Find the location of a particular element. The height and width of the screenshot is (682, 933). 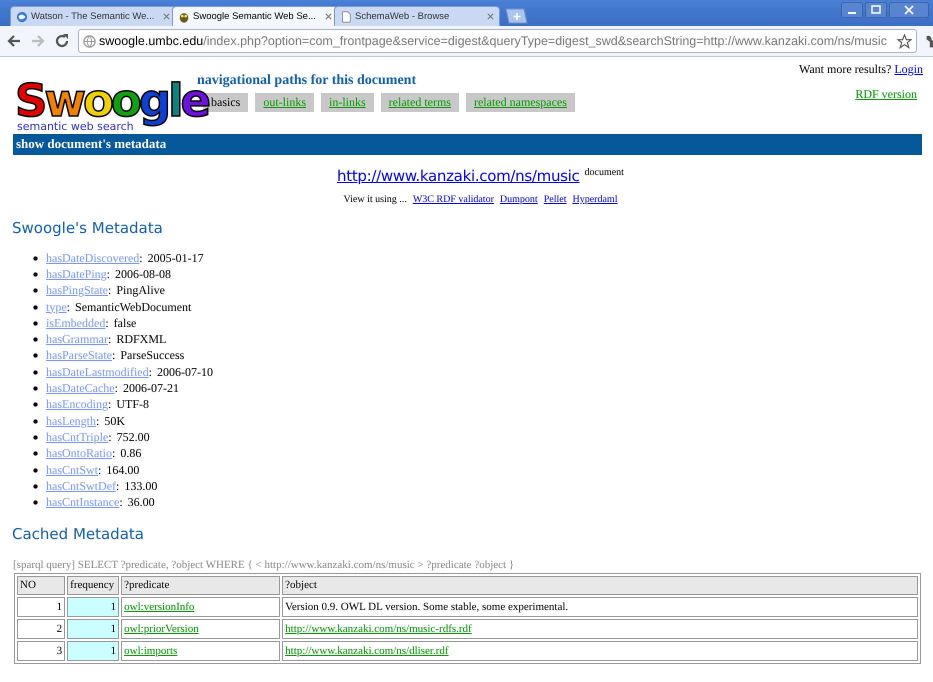

section-banner: show document's metadata is located at coordinates (467, 144).